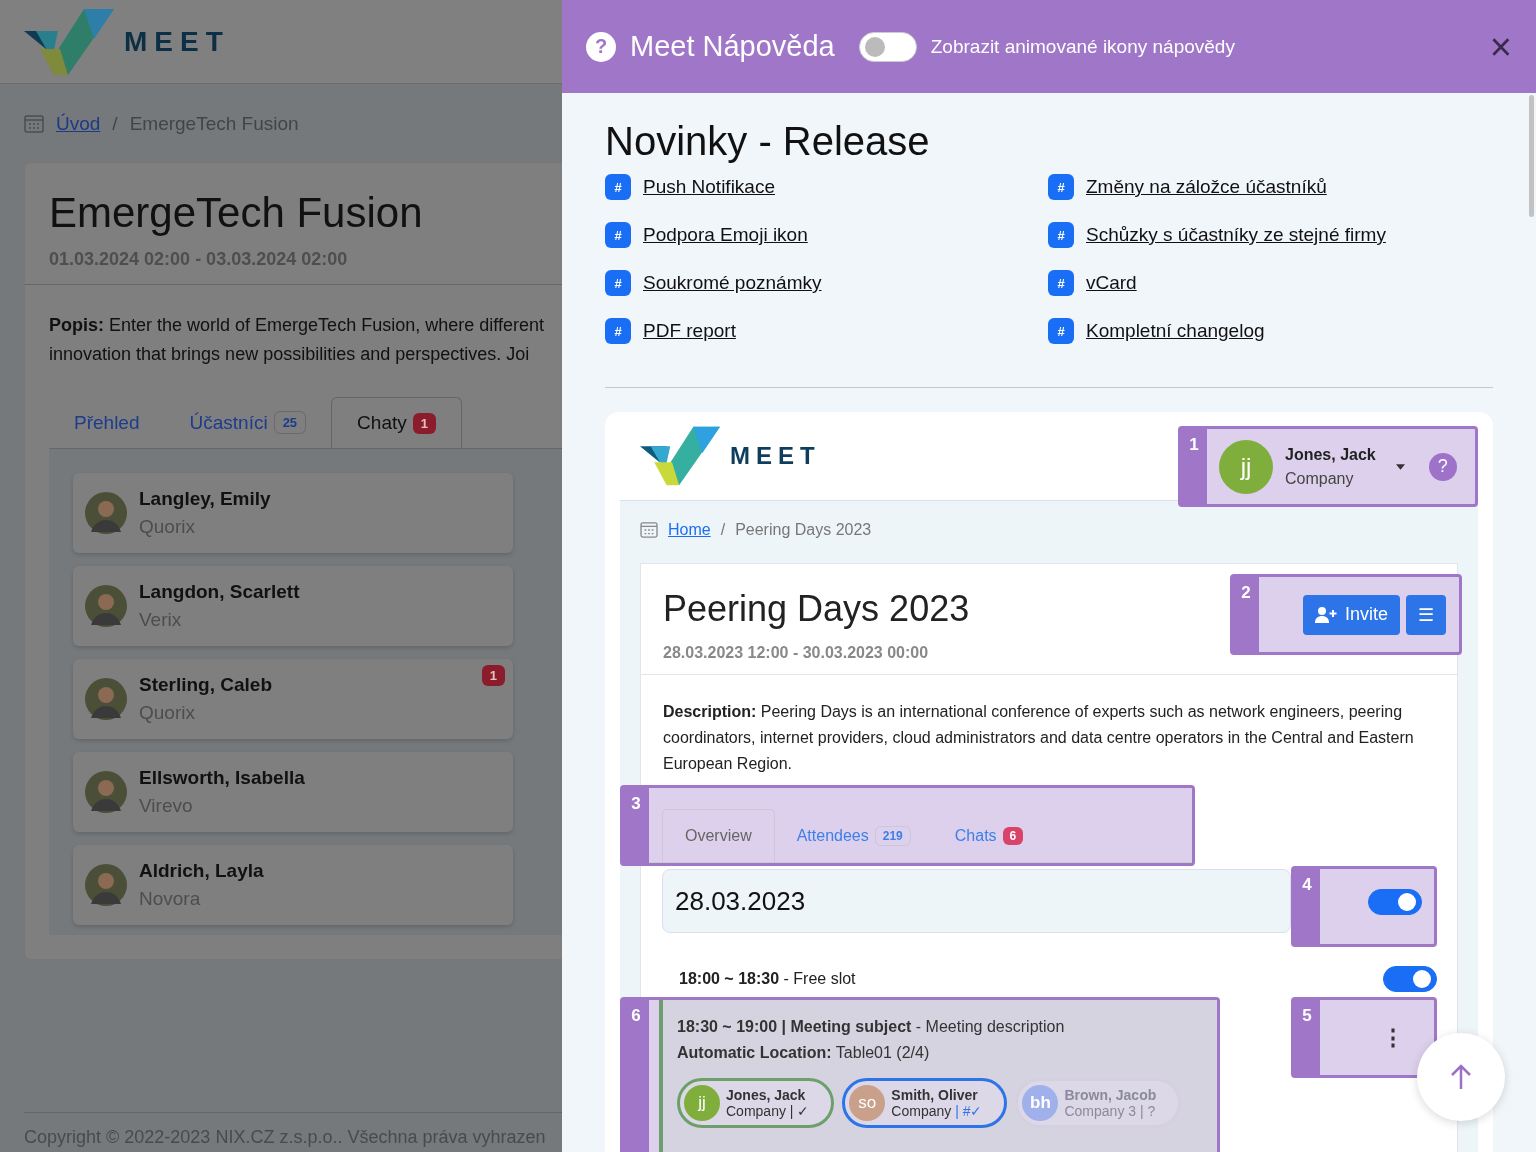 The width and height of the screenshot is (1536, 1152). What do you see at coordinates (1110, 1095) in the screenshot?
I see `participant-name: Brown, Jacob` at bounding box center [1110, 1095].